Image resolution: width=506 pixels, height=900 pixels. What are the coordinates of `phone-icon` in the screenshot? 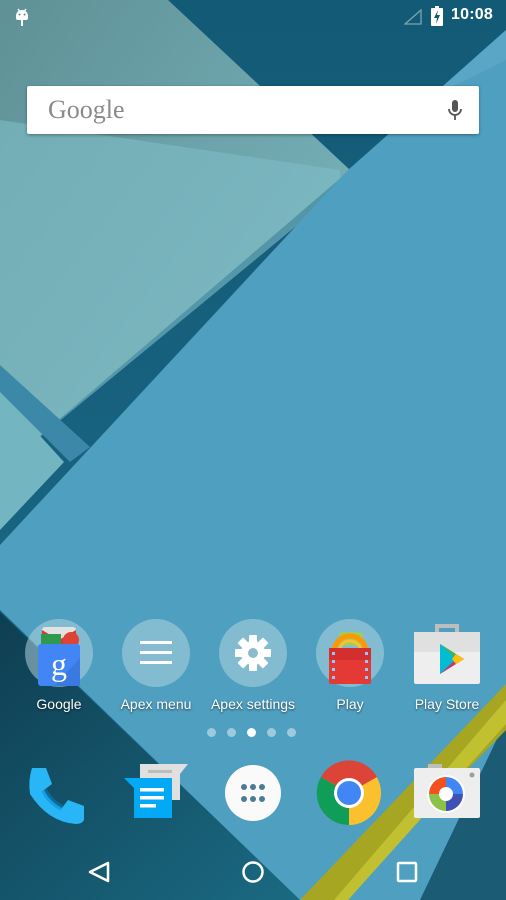 It's located at (56, 796).